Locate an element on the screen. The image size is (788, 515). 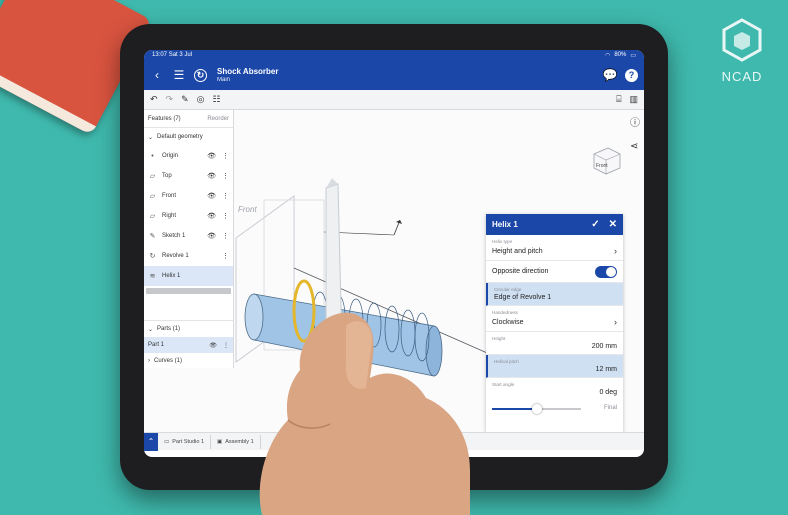
feature-label: Helix 1 is located at coordinates (171, 276).